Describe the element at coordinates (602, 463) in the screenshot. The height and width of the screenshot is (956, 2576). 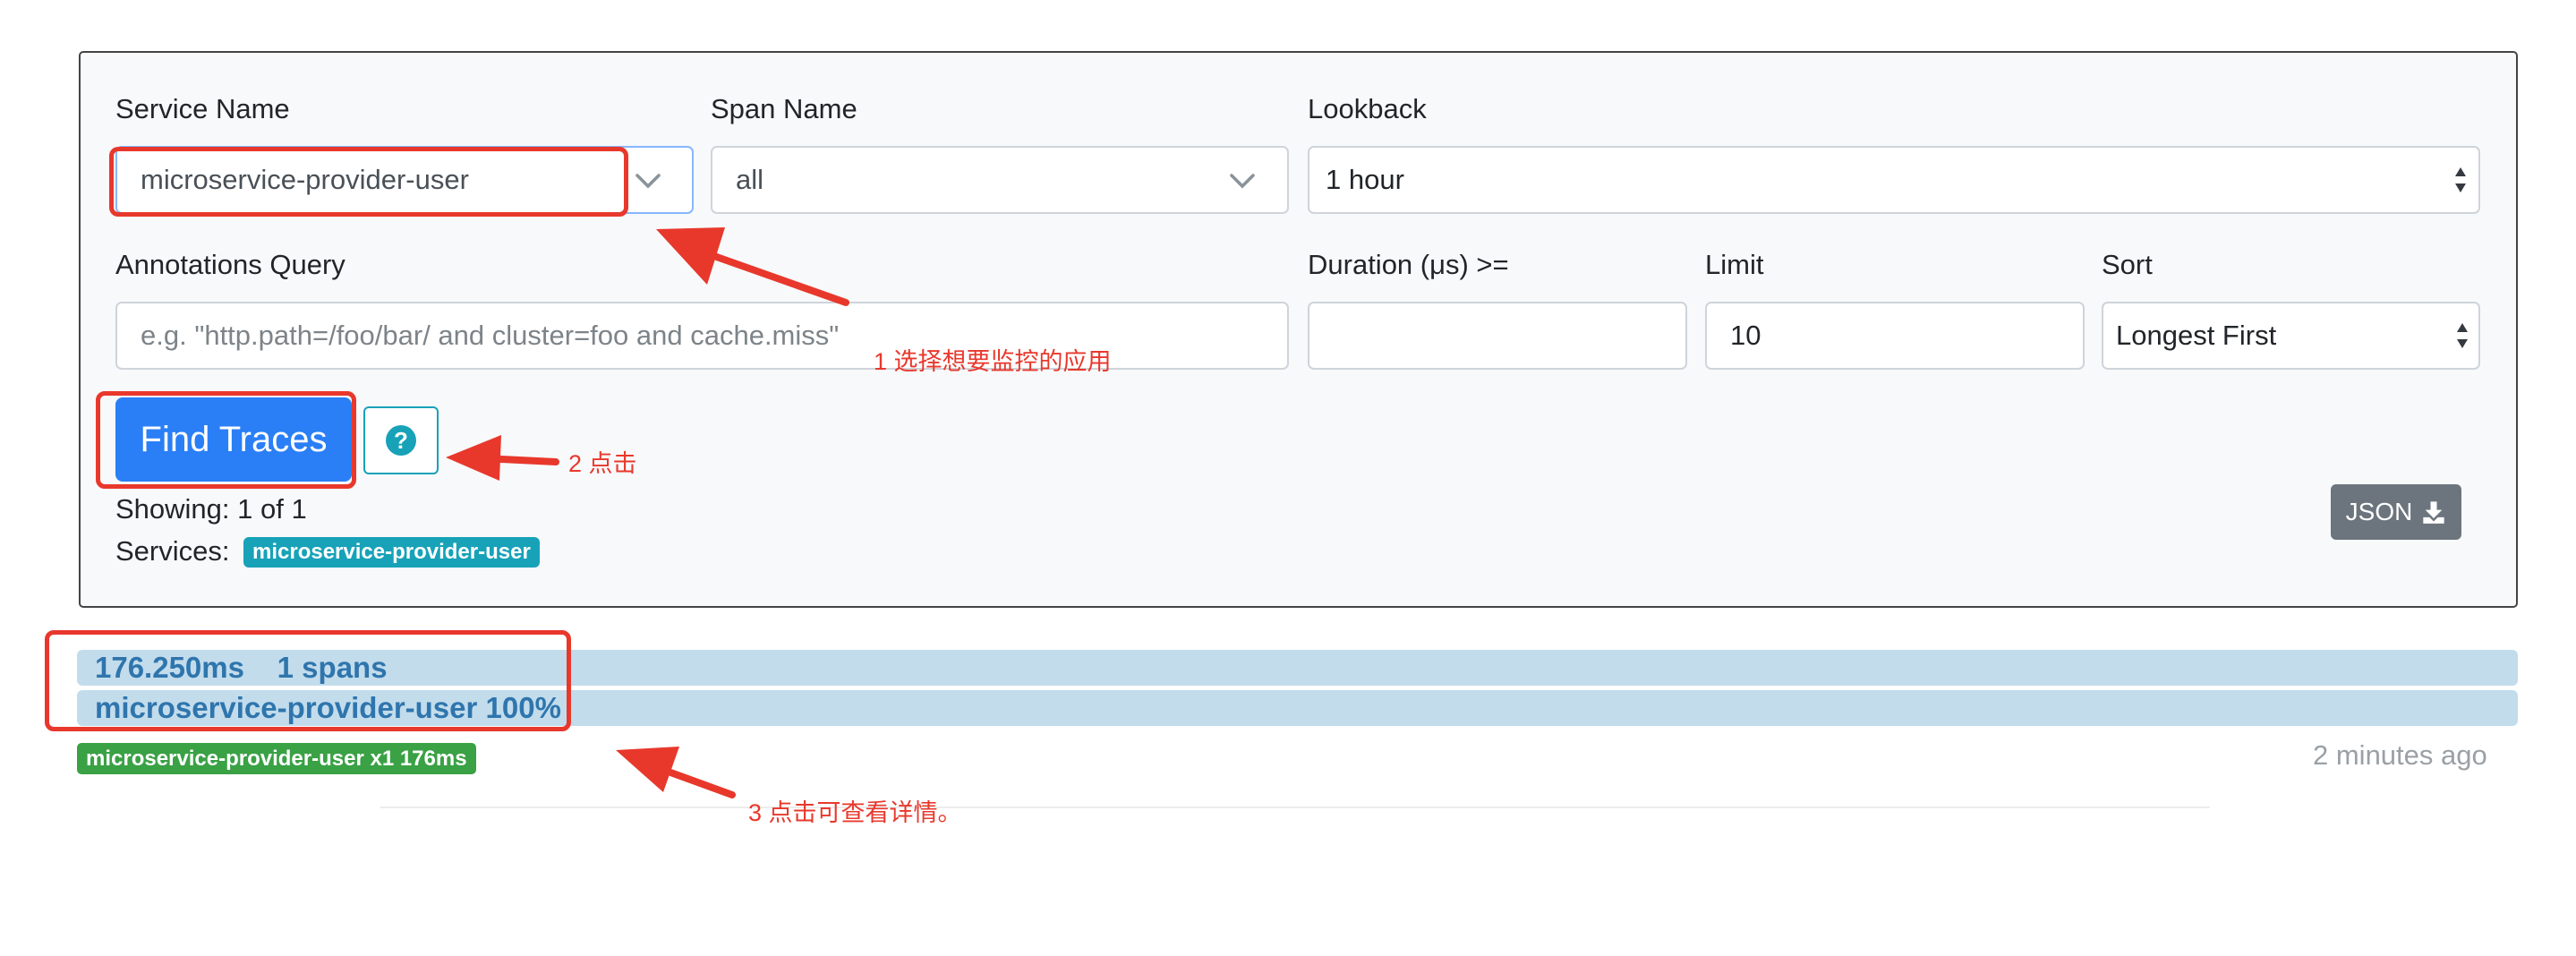
I see `annotation-step2: 2 点击` at that location.